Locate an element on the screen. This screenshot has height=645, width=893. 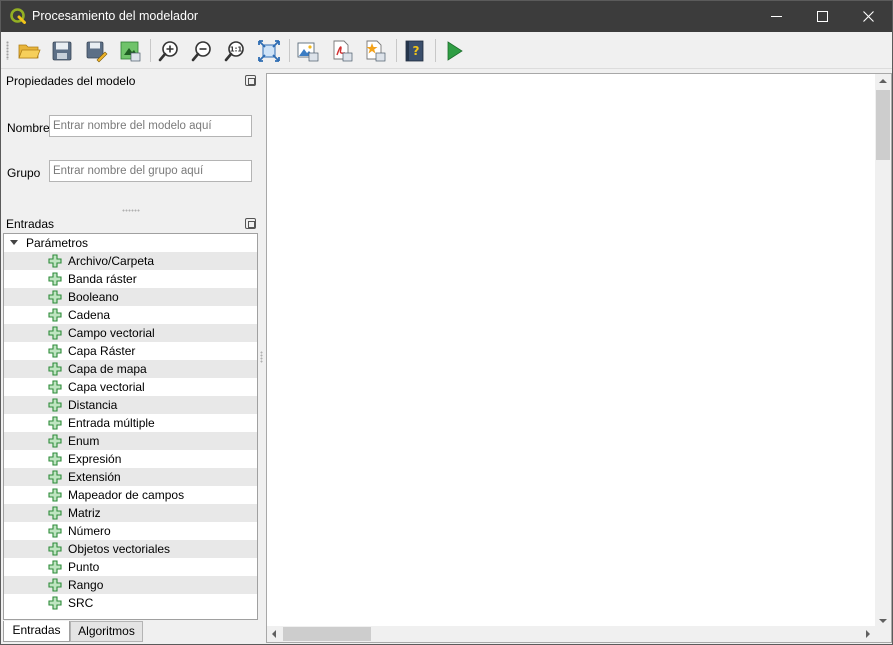
zoom-full-button is located at coordinates (269, 51).